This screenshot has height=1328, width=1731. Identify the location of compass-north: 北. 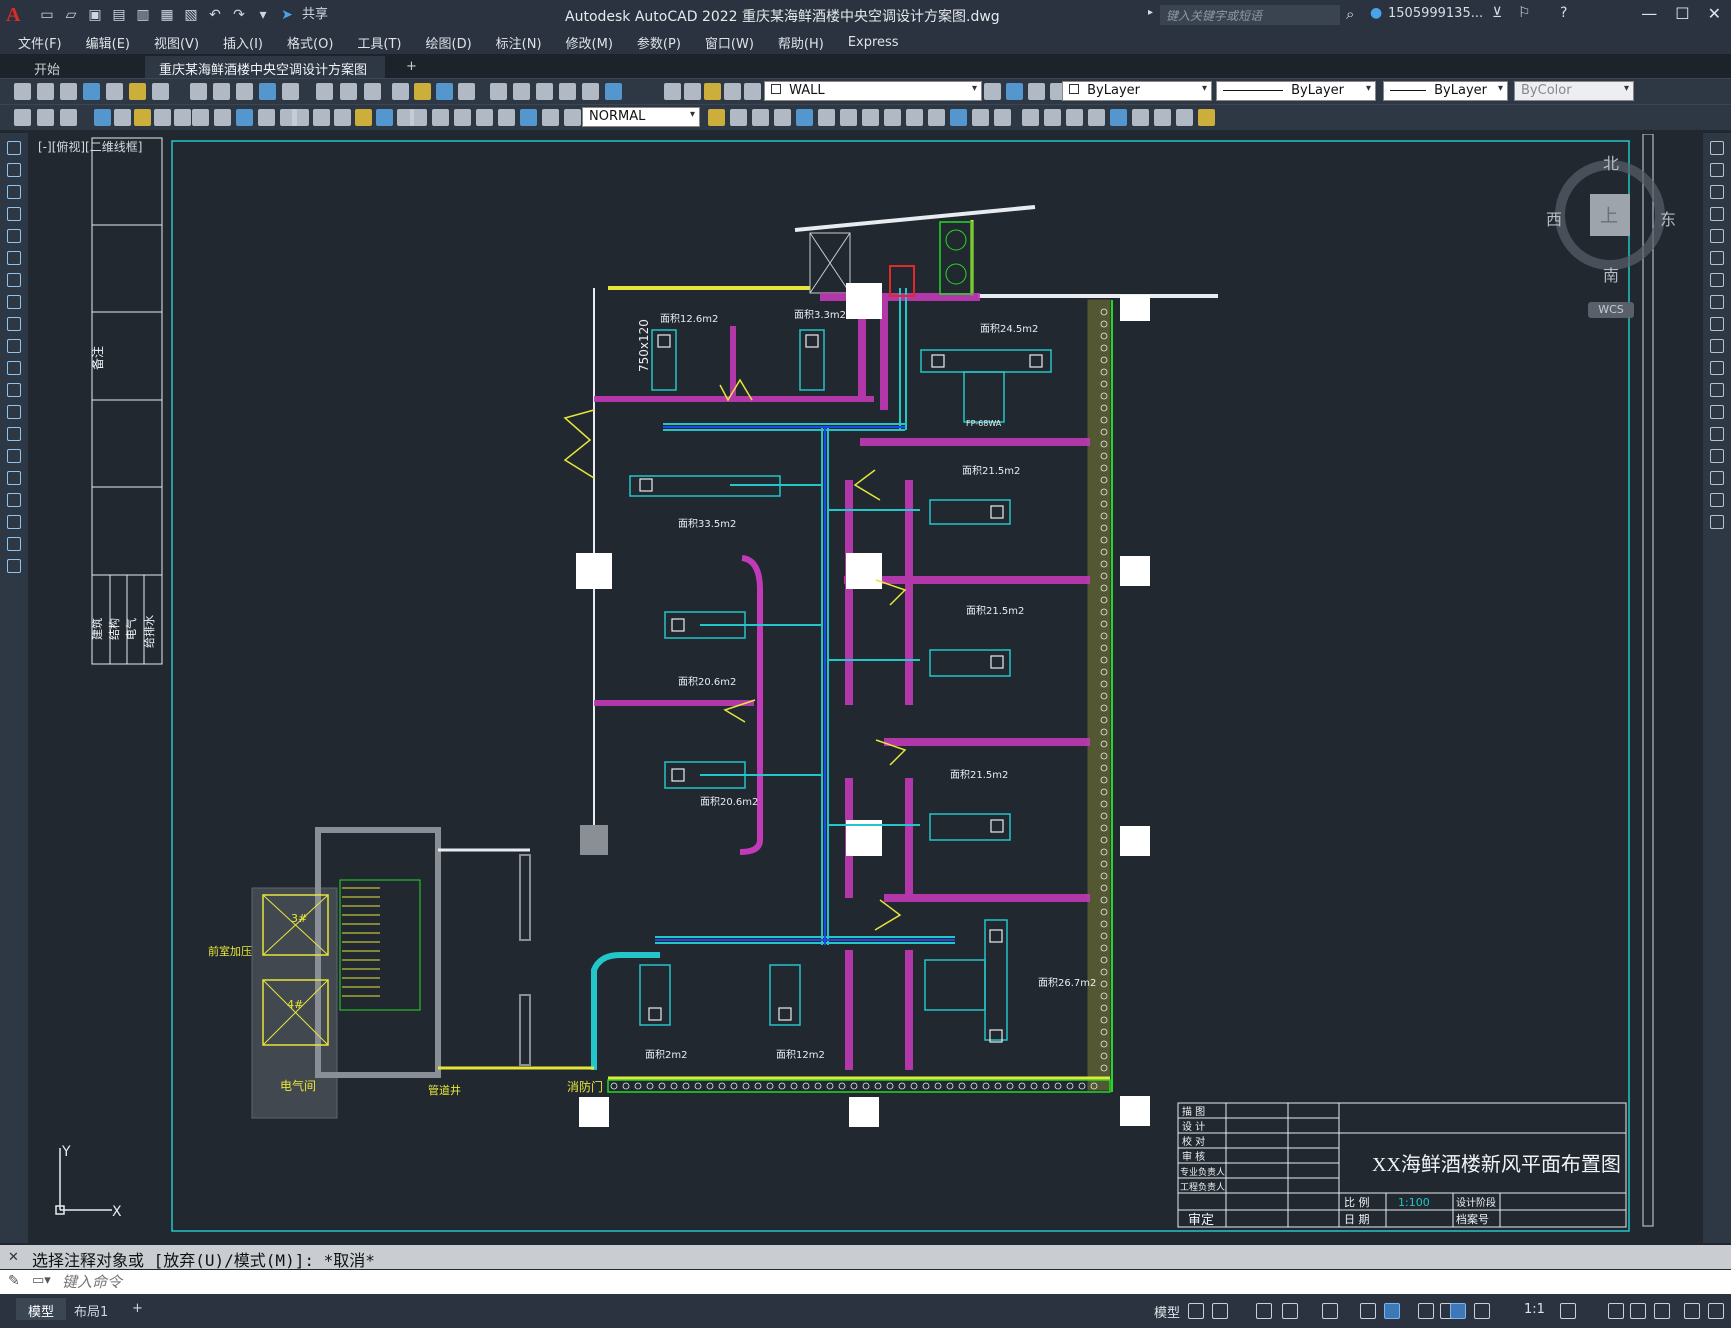
(1611, 162).